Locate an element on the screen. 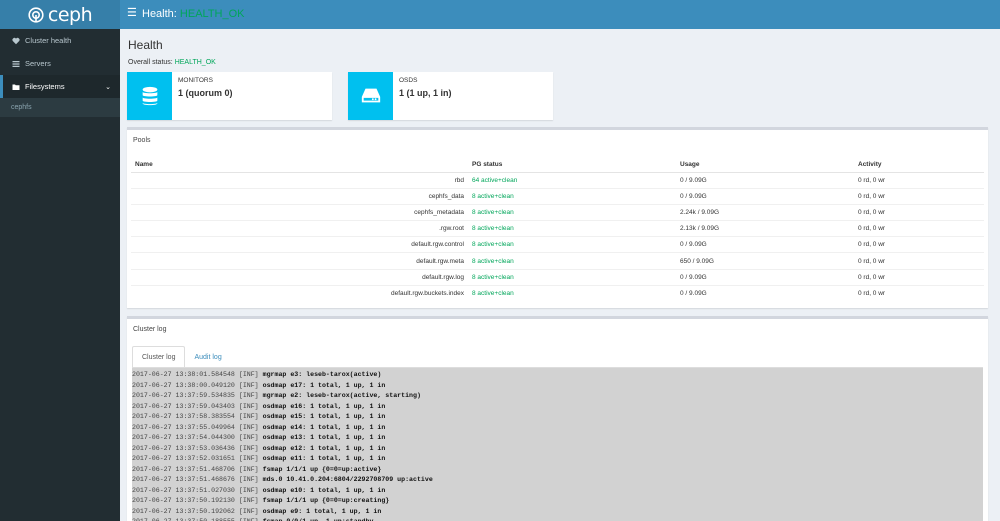 Image resolution: width=1000 pixels, height=521 pixels. overall-status-value: HEALTH_OK is located at coordinates (195, 62).